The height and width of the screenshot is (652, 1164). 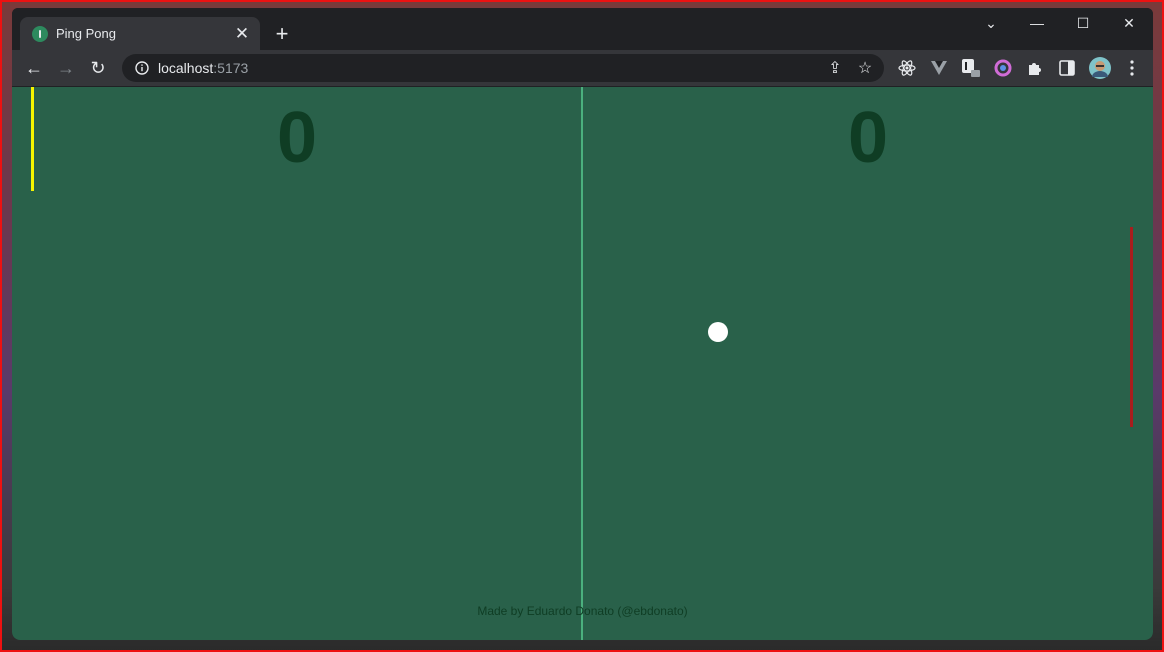 I want to click on puzzle-icon, so click(x=1035, y=68).